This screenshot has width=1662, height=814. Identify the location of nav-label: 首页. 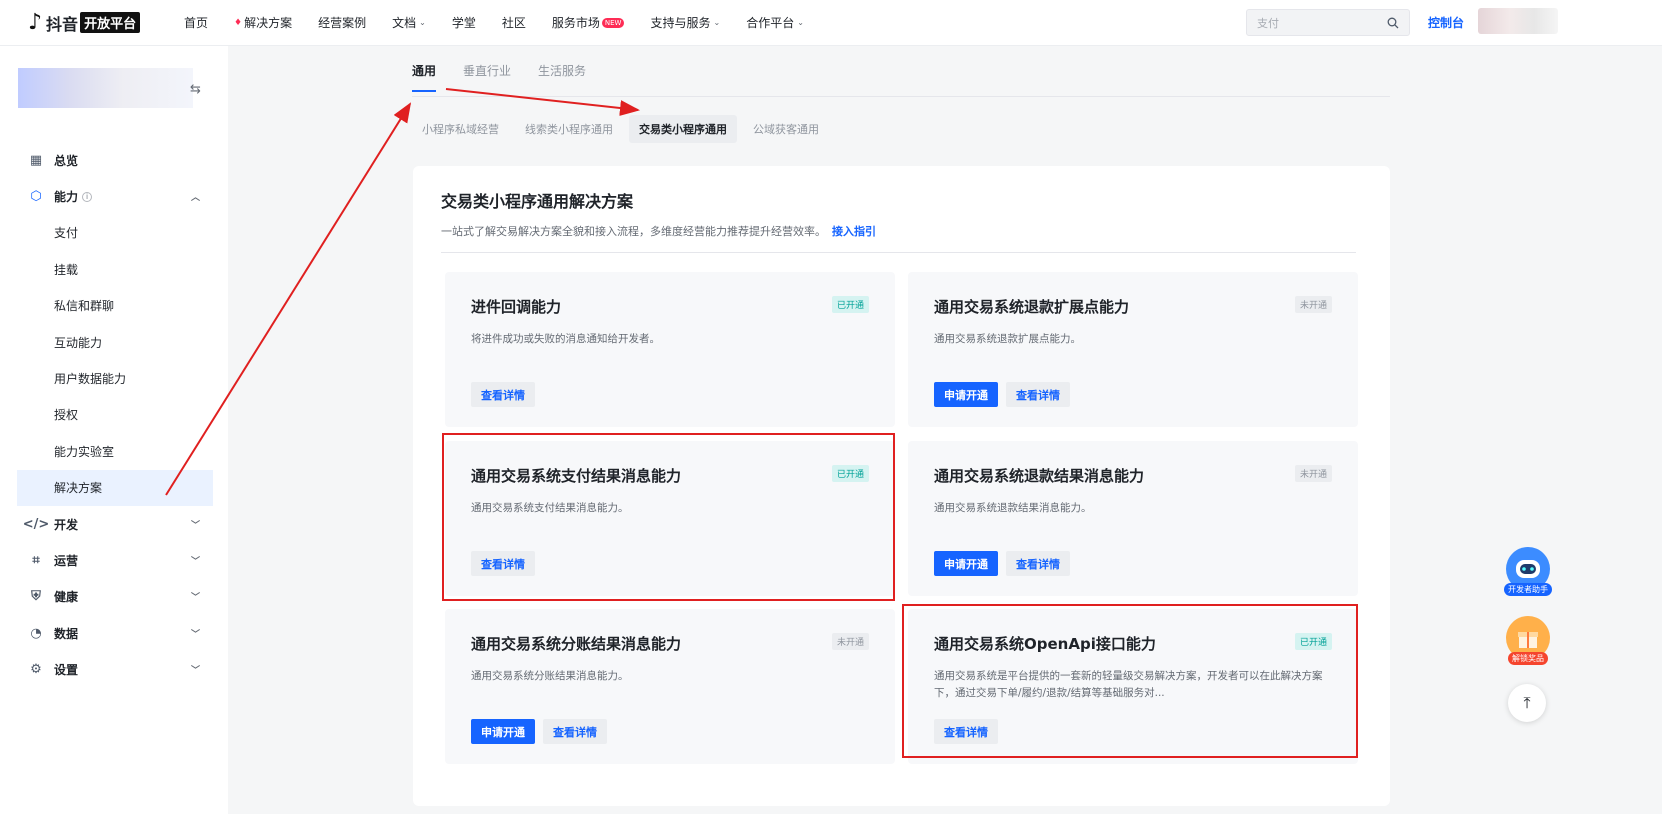
(196, 23).